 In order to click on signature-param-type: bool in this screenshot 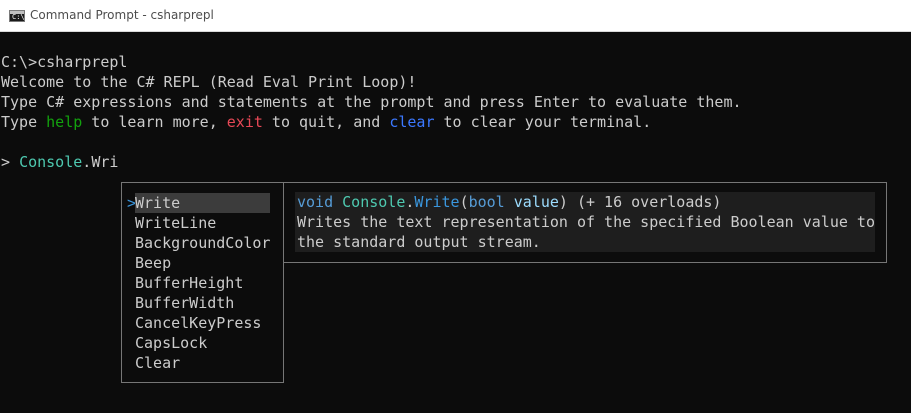, I will do `click(486, 202)`.